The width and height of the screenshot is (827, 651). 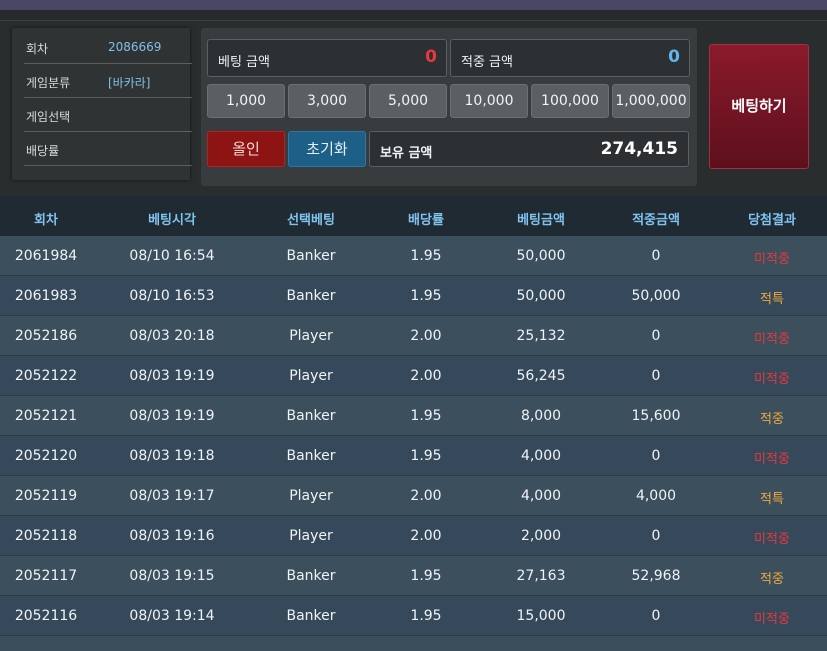 I want to click on info-row-round: 회차 2086669, so click(x=108, y=47).